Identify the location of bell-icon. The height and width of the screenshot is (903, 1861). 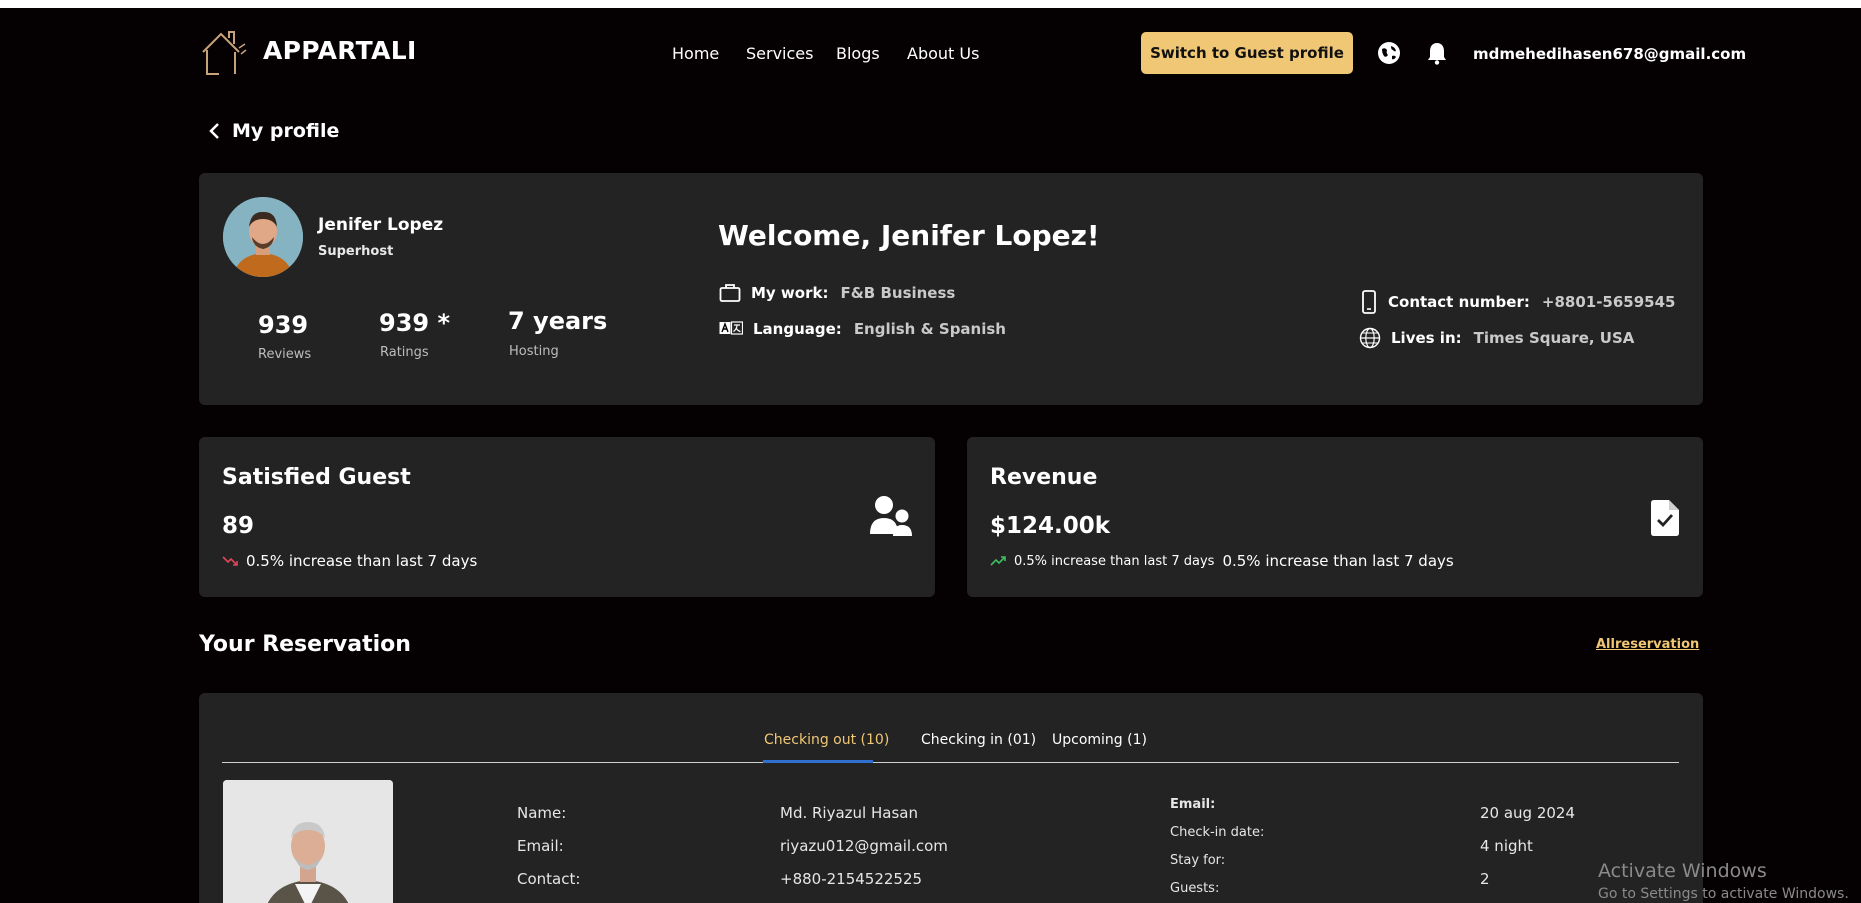
(1437, 53).